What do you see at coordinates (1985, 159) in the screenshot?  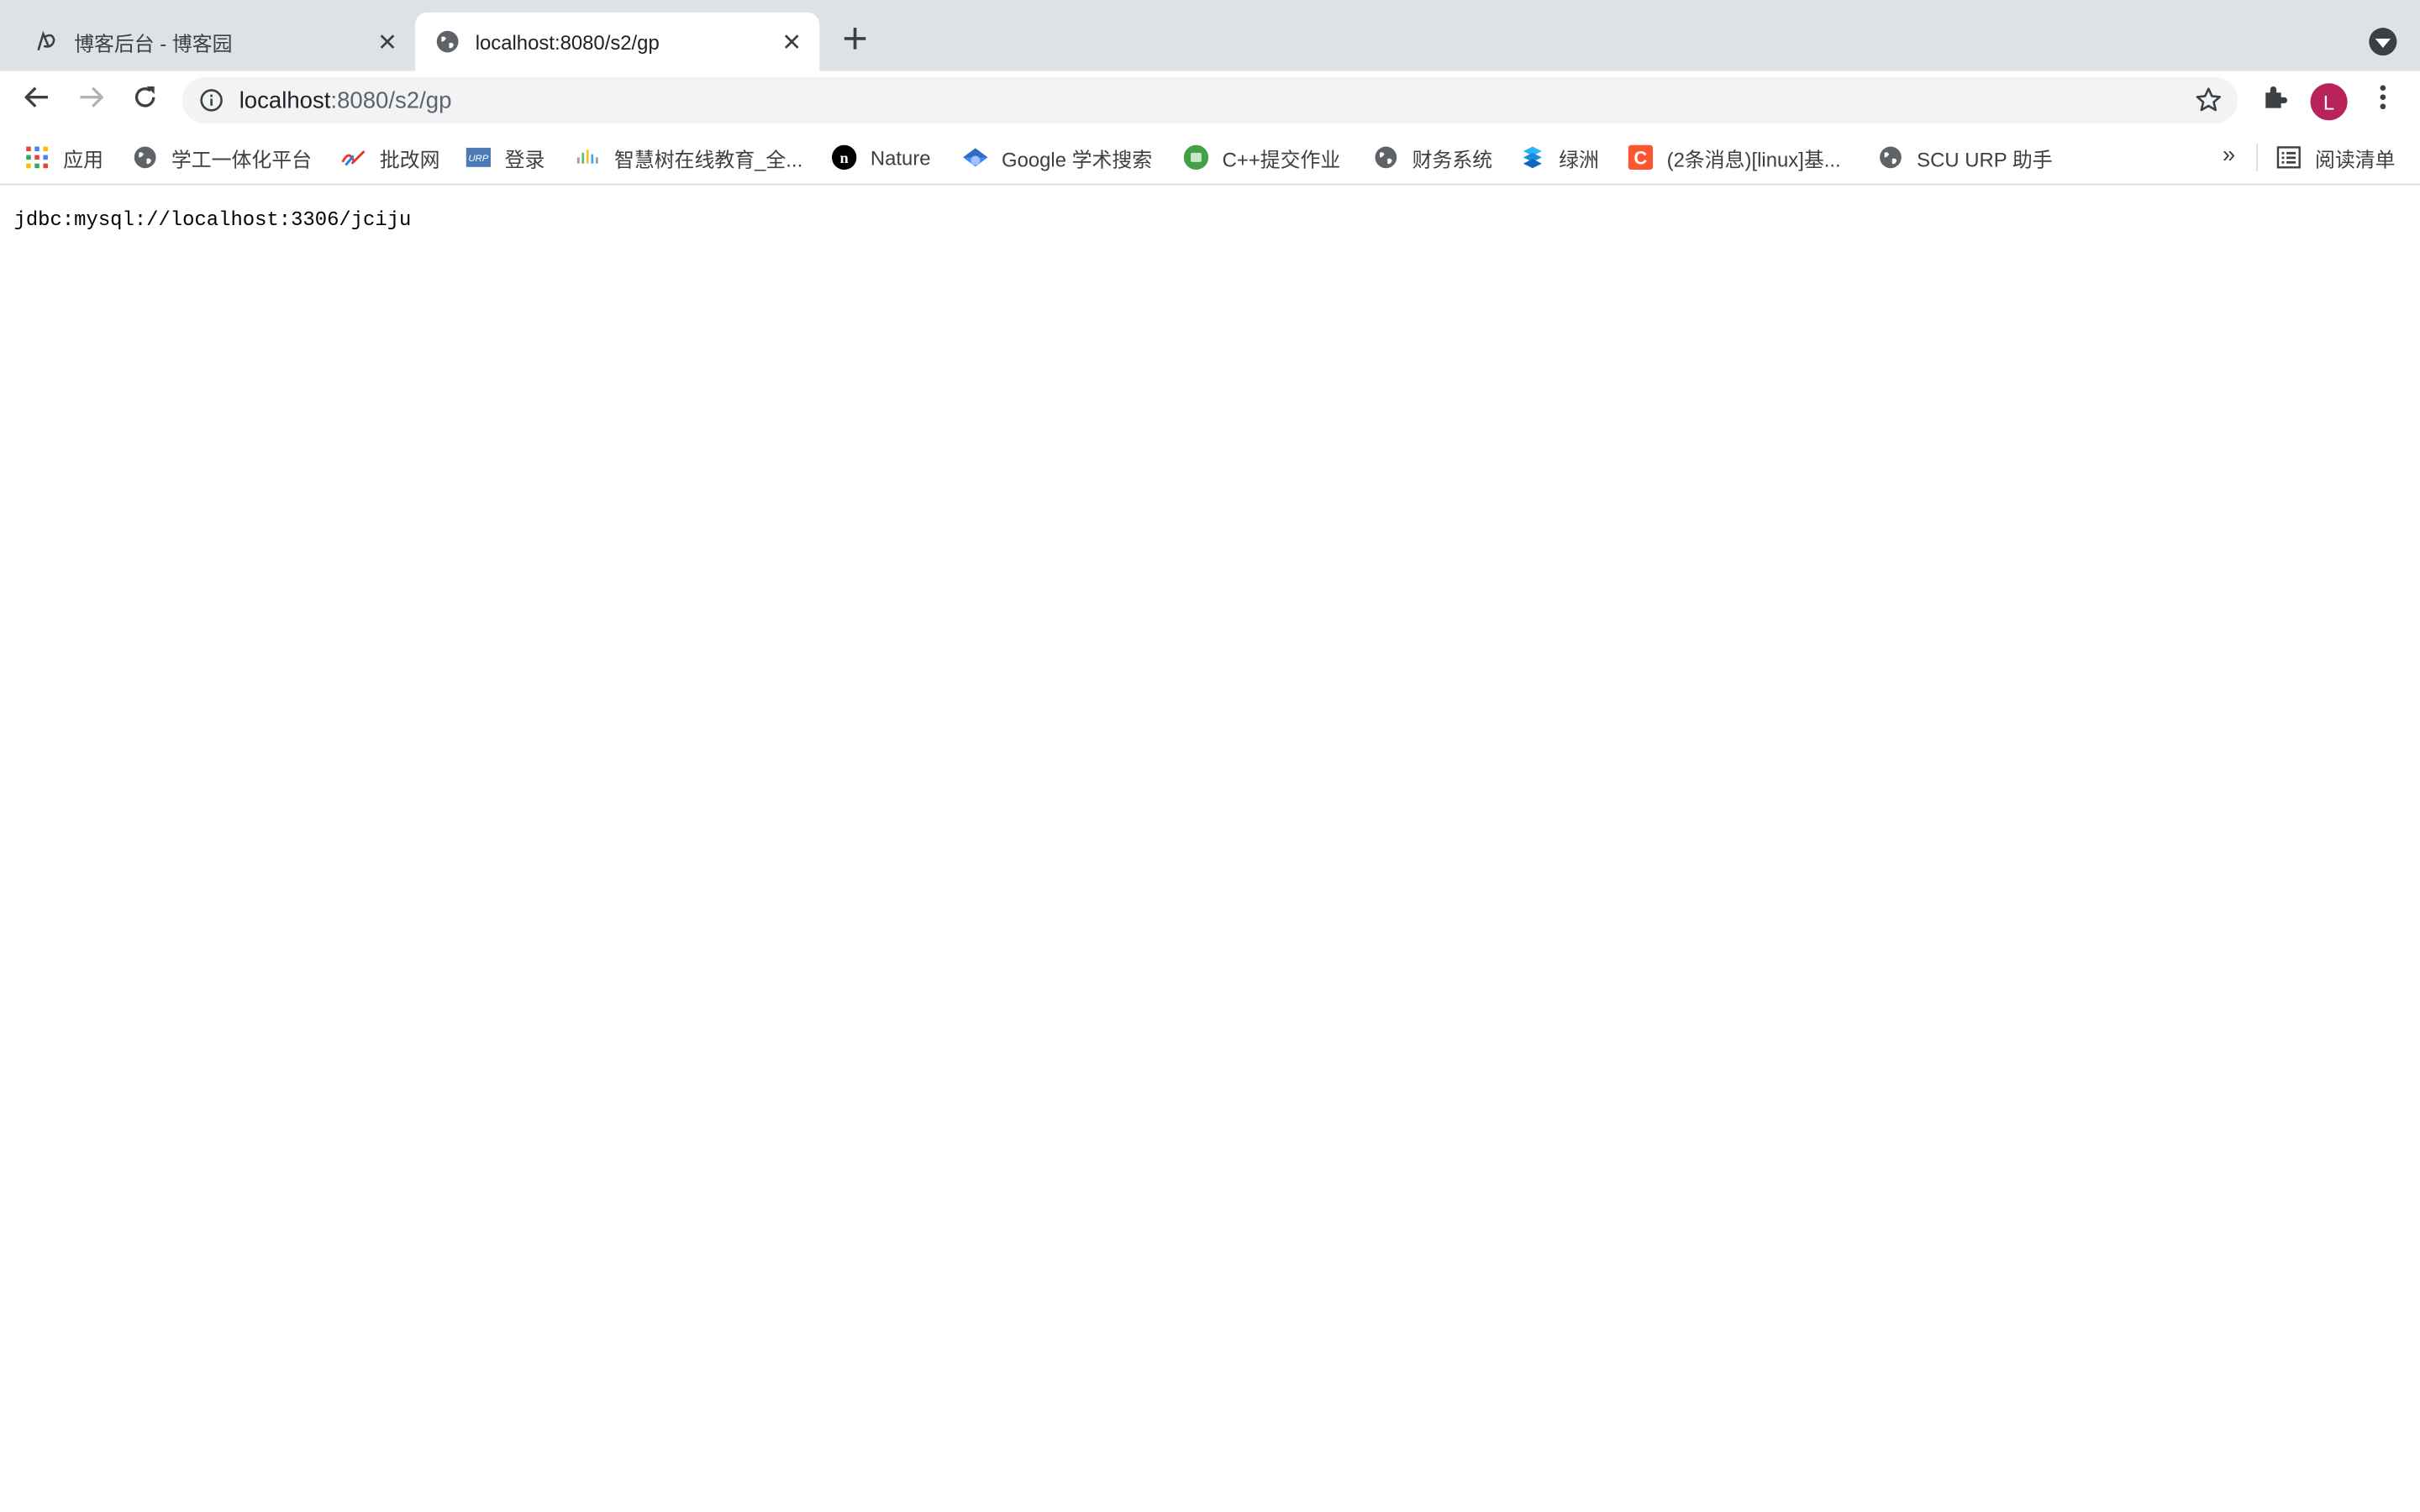 I see `bookmark-label: SCU URP 助手` at bounding box center [1985, 159].